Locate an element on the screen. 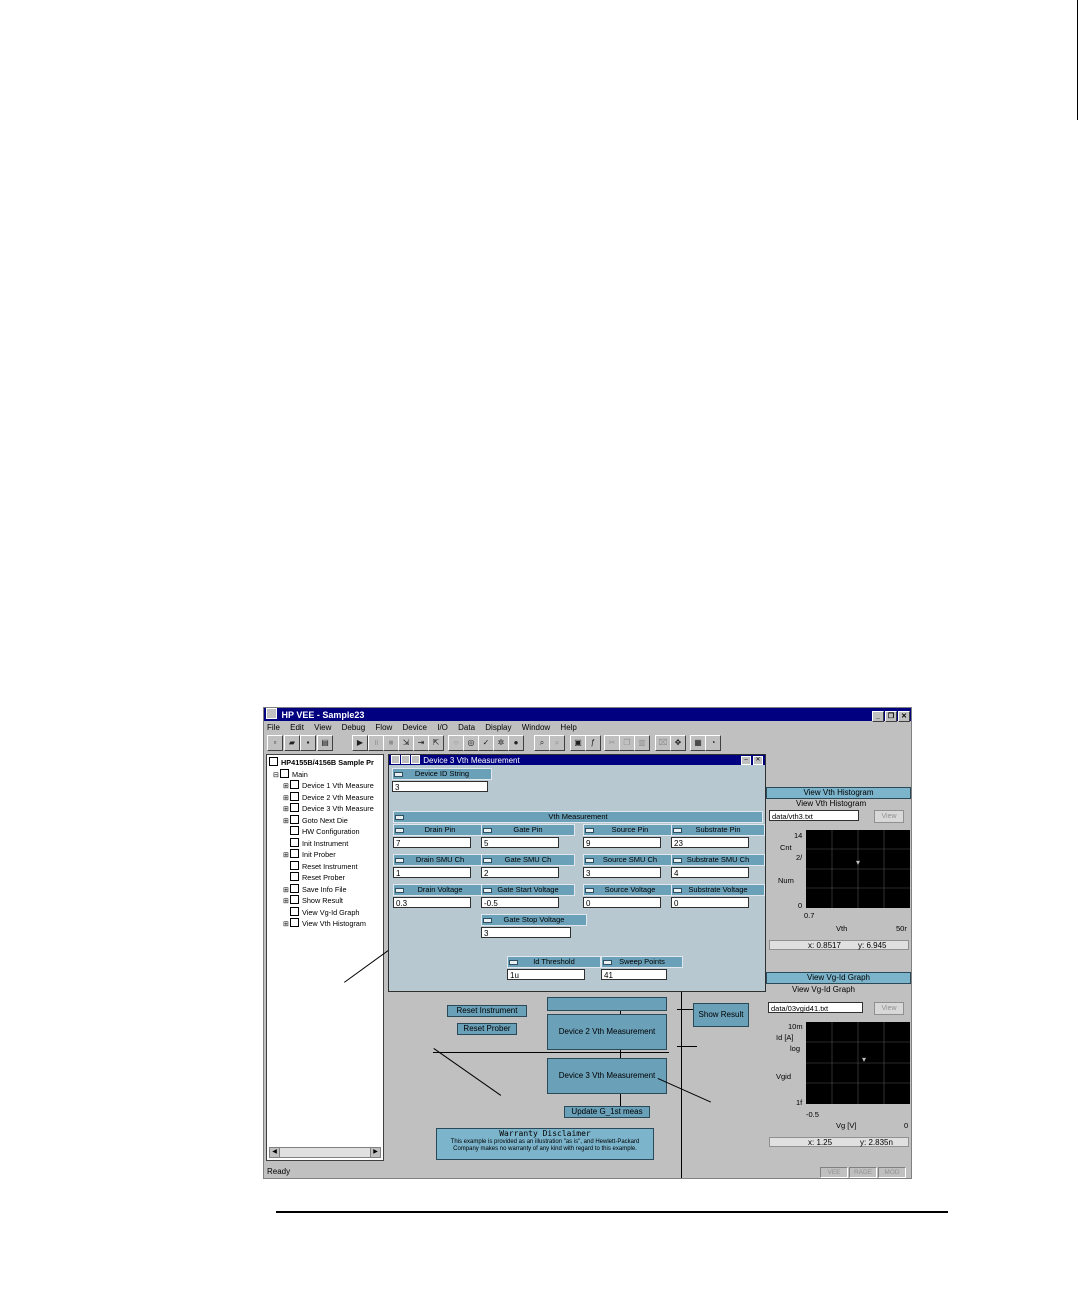 This screenshot has width=1078, height=1296. restore-button: ❐ is located at coordinates (891, 716).